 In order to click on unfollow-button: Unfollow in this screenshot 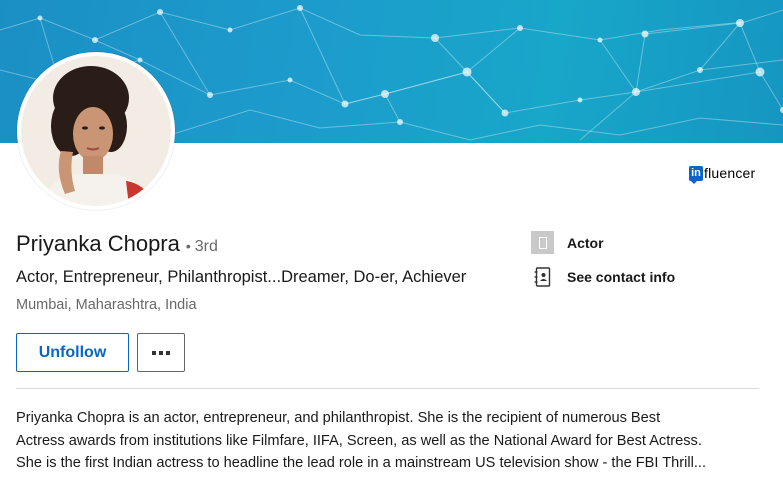, I will do `click(72, 352)`.